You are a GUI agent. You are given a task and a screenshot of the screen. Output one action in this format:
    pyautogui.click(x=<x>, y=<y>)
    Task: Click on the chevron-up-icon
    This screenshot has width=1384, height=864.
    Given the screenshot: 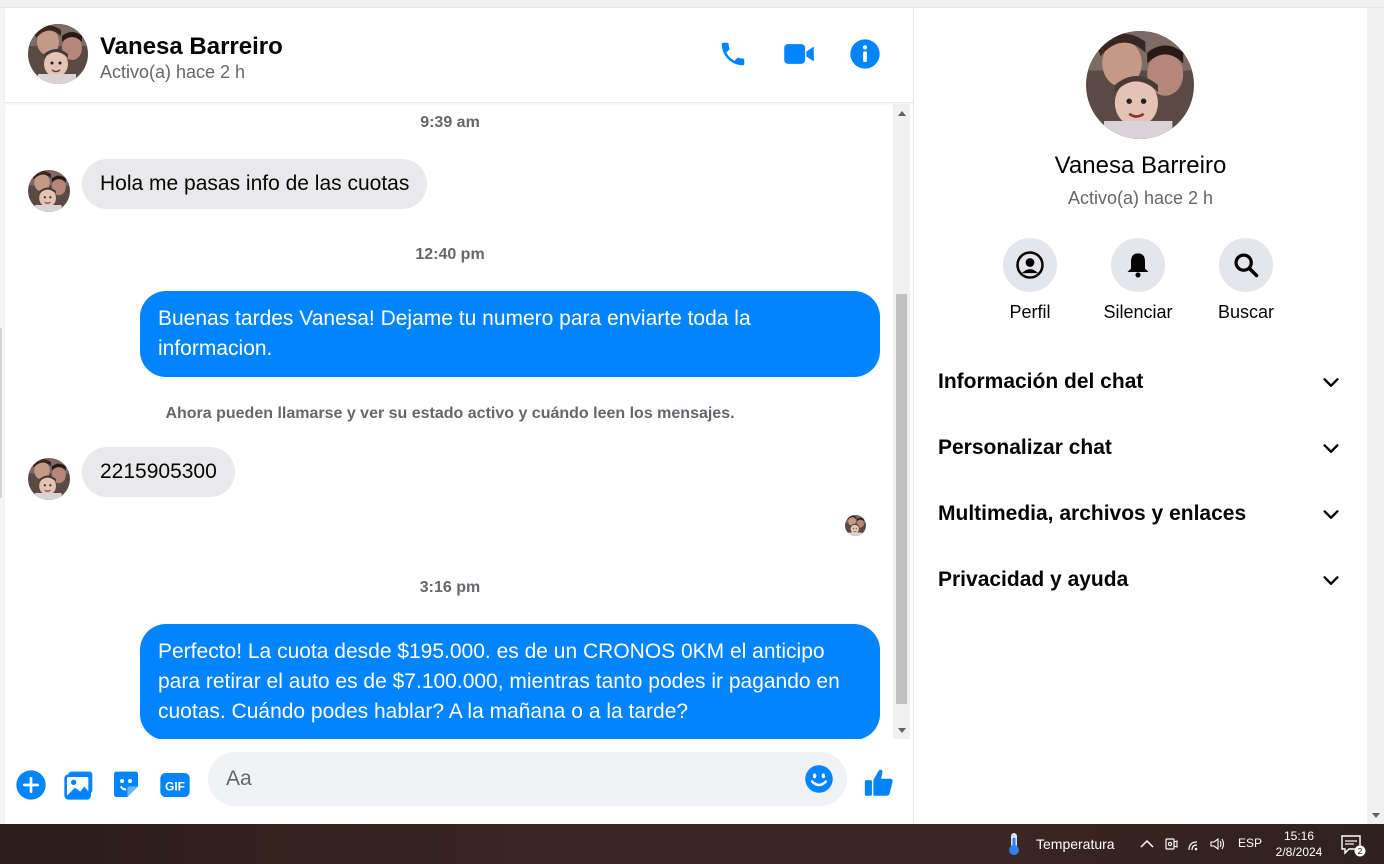 What is the action you would take?
    pyautogui.click(x=1147, y=843)
    